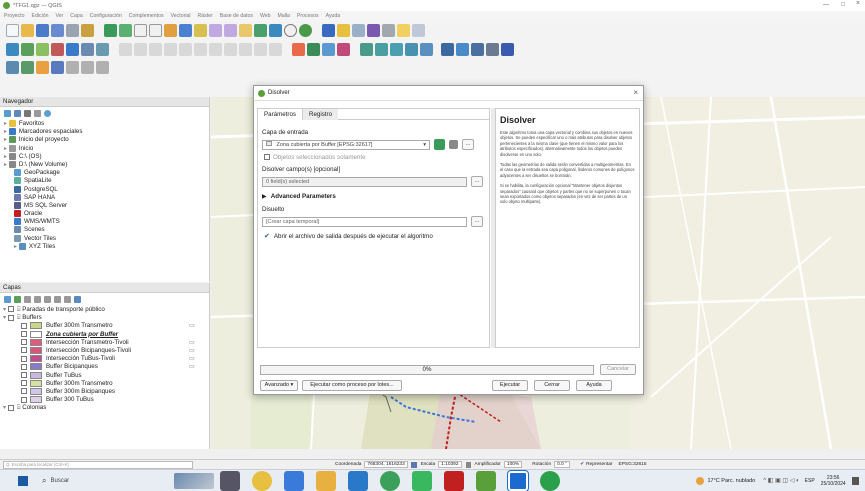 This screenshot has width=865, height=491. I want to click on browser-item-0: ▸ Favoritos, so click(106, 124).